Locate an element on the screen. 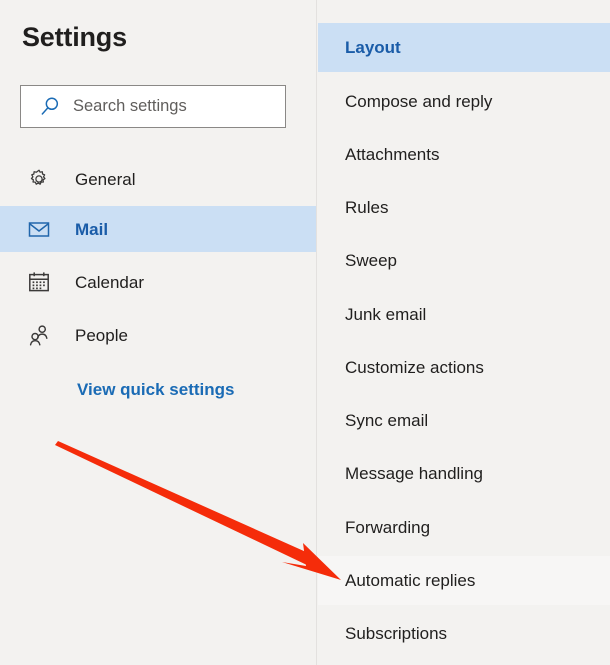  submenu-item-attachments: Attachments is located at coordinates (464, 154).